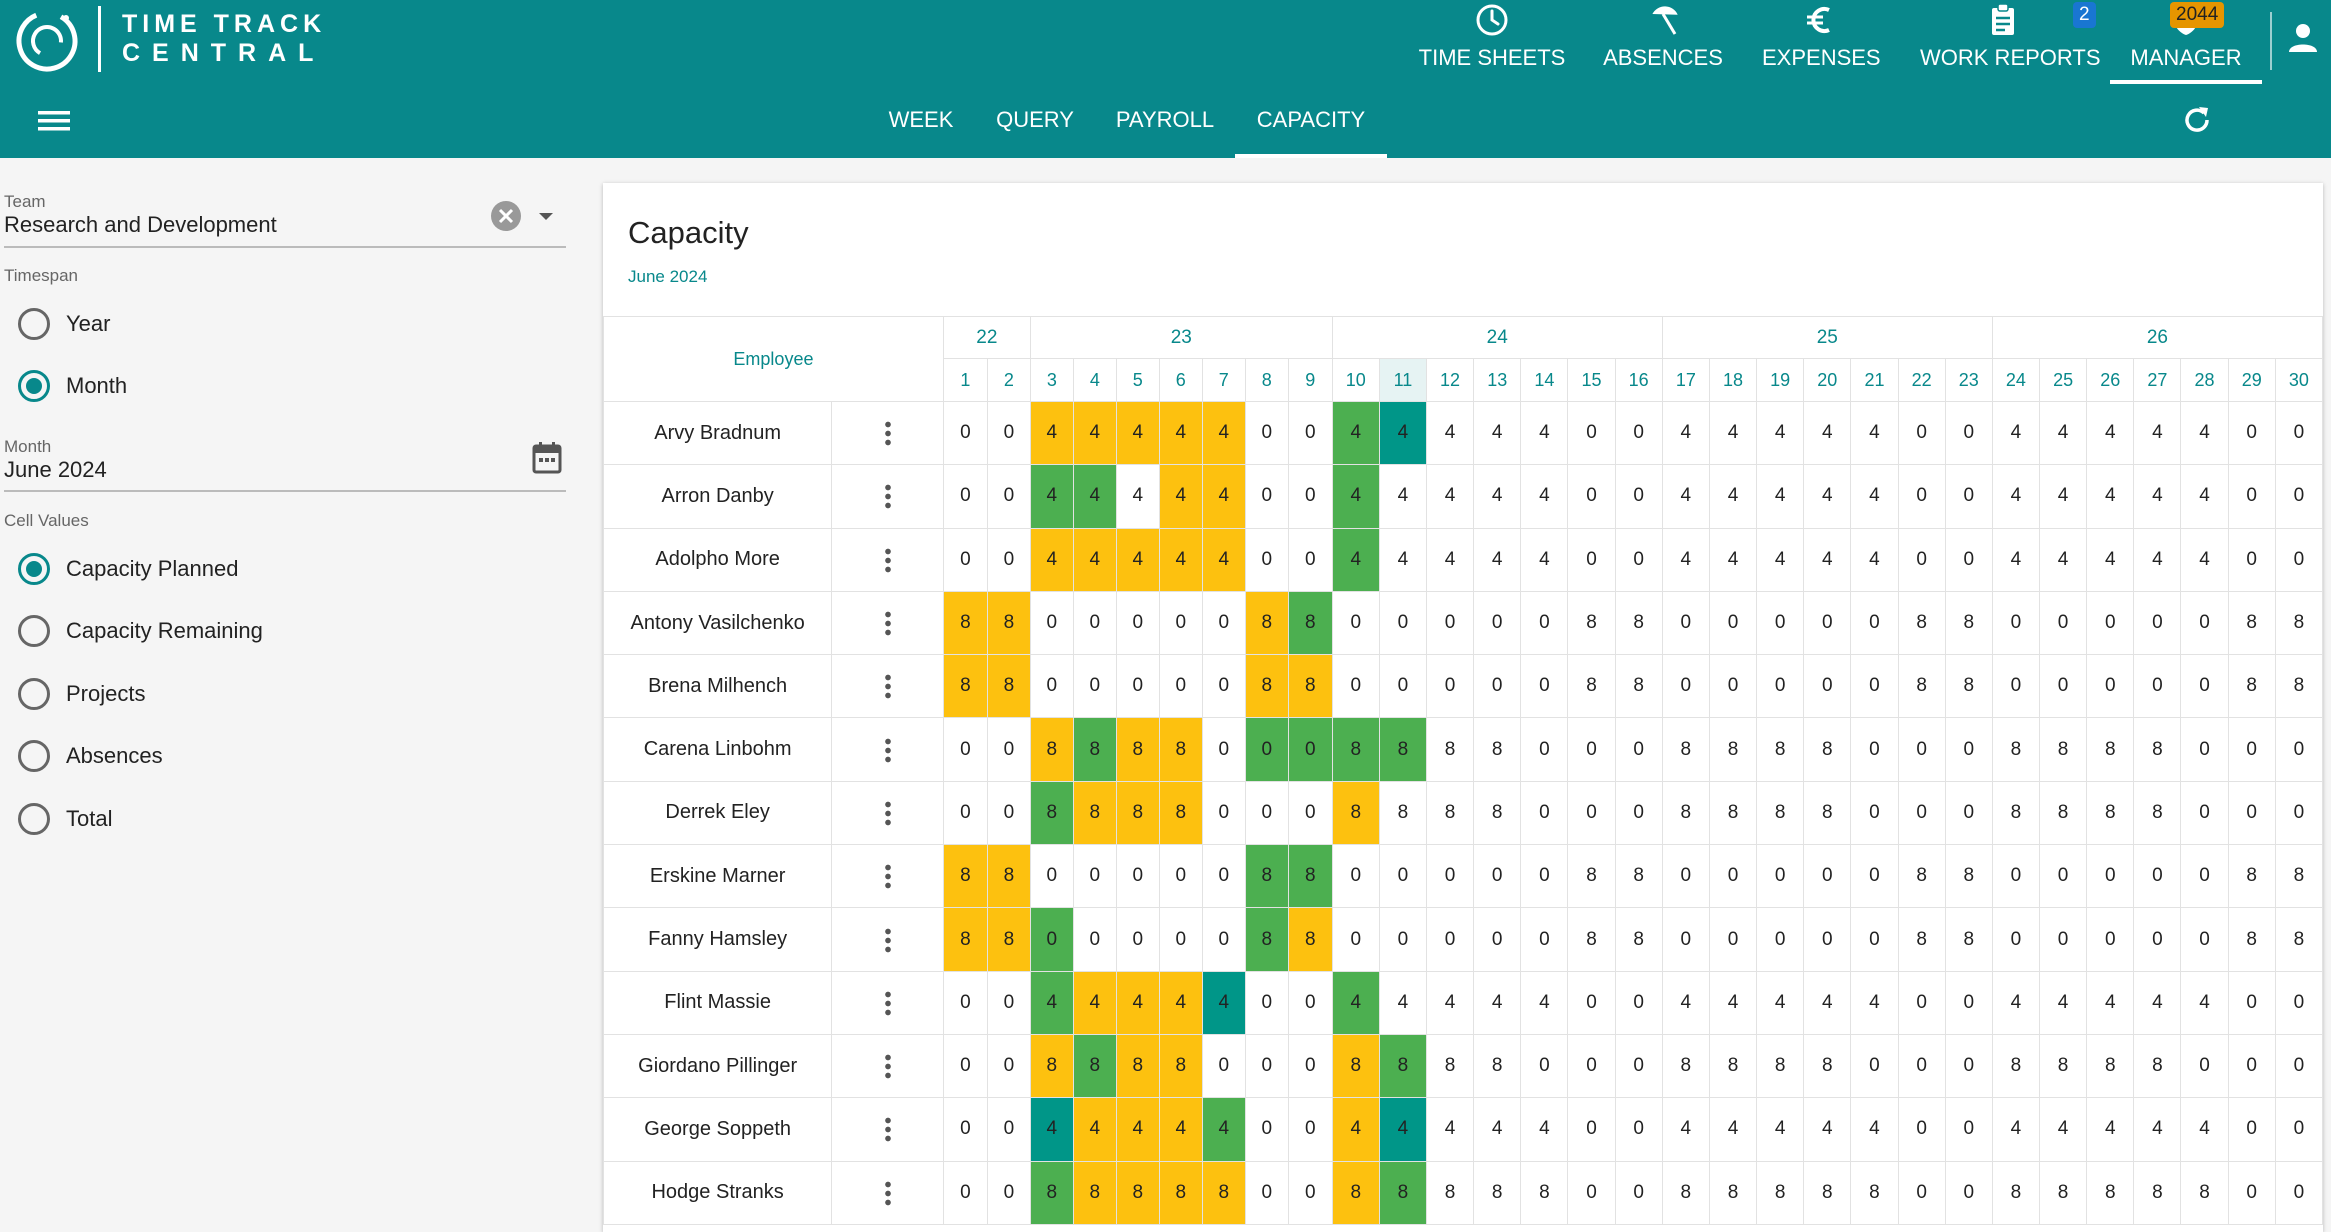  What do you see at coordinates (506, 216) in the screenshot?
I see `clear-icon` at bounding box center [506, 216].